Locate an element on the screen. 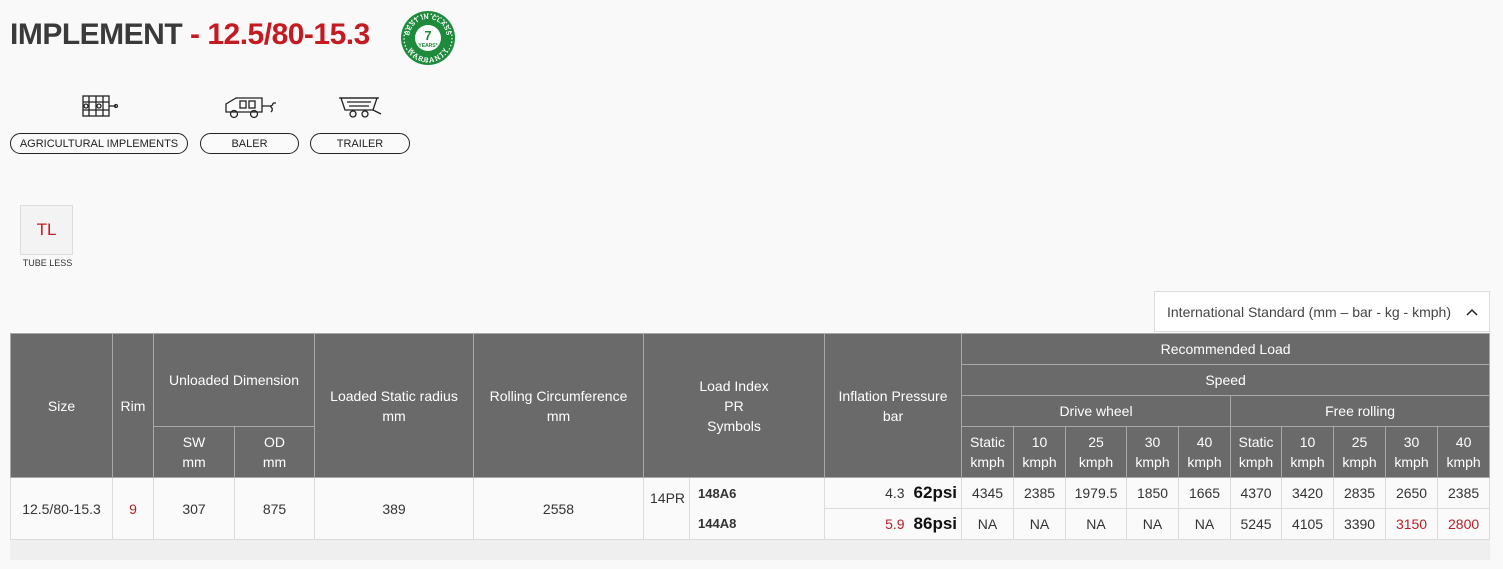 The image size is (1503, 569). header-rolling-circumference: Rolling Circumference mm is located at coordinates (558, 405).